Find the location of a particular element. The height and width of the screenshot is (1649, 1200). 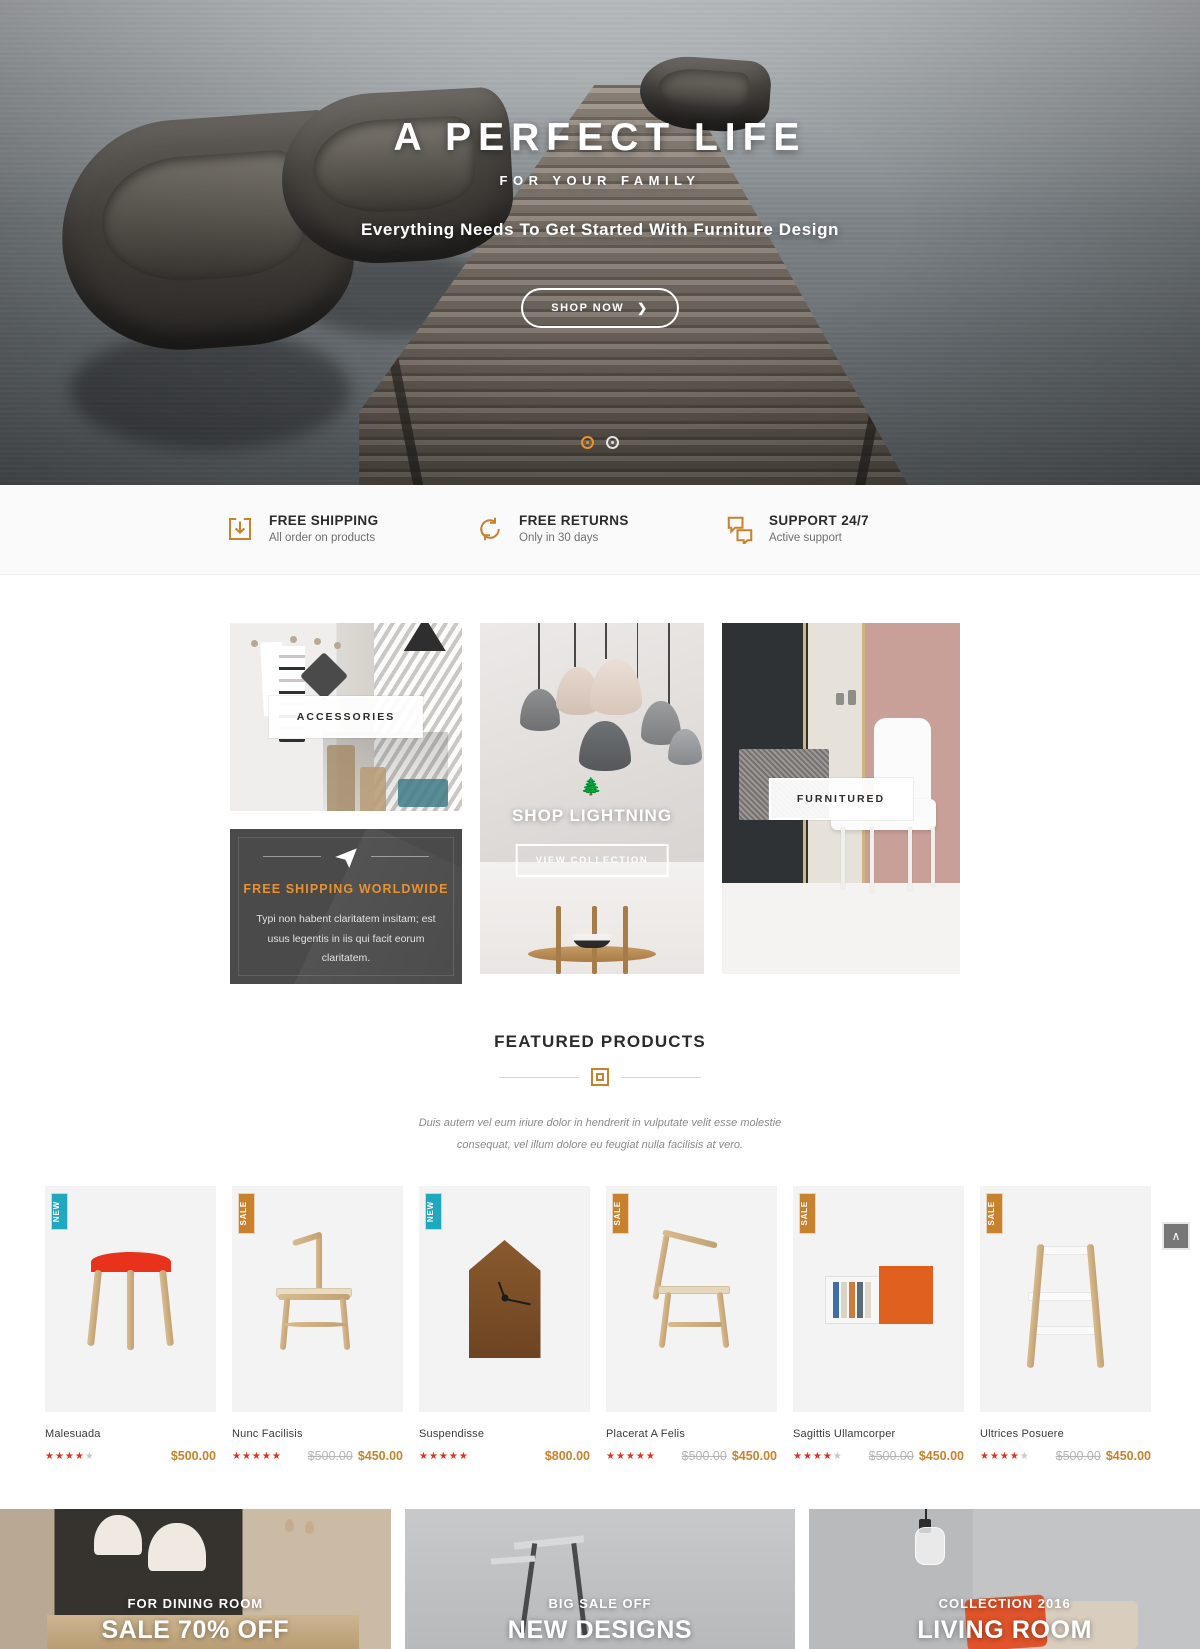

shop-now-label: SHOP NOW is located at coordinates (588, 308).